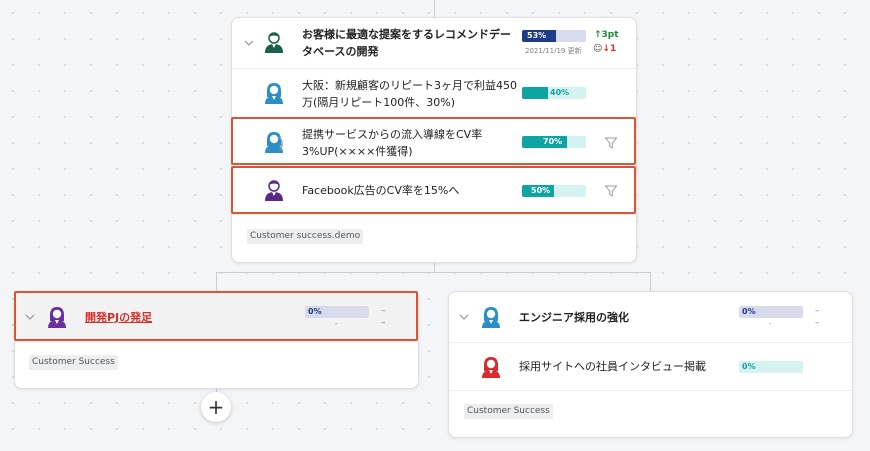 This screenshot has height=451, width=870. Describe the element at coordinates (560, 92) in the screenshot. I see `progress-label: 40%` at that location.